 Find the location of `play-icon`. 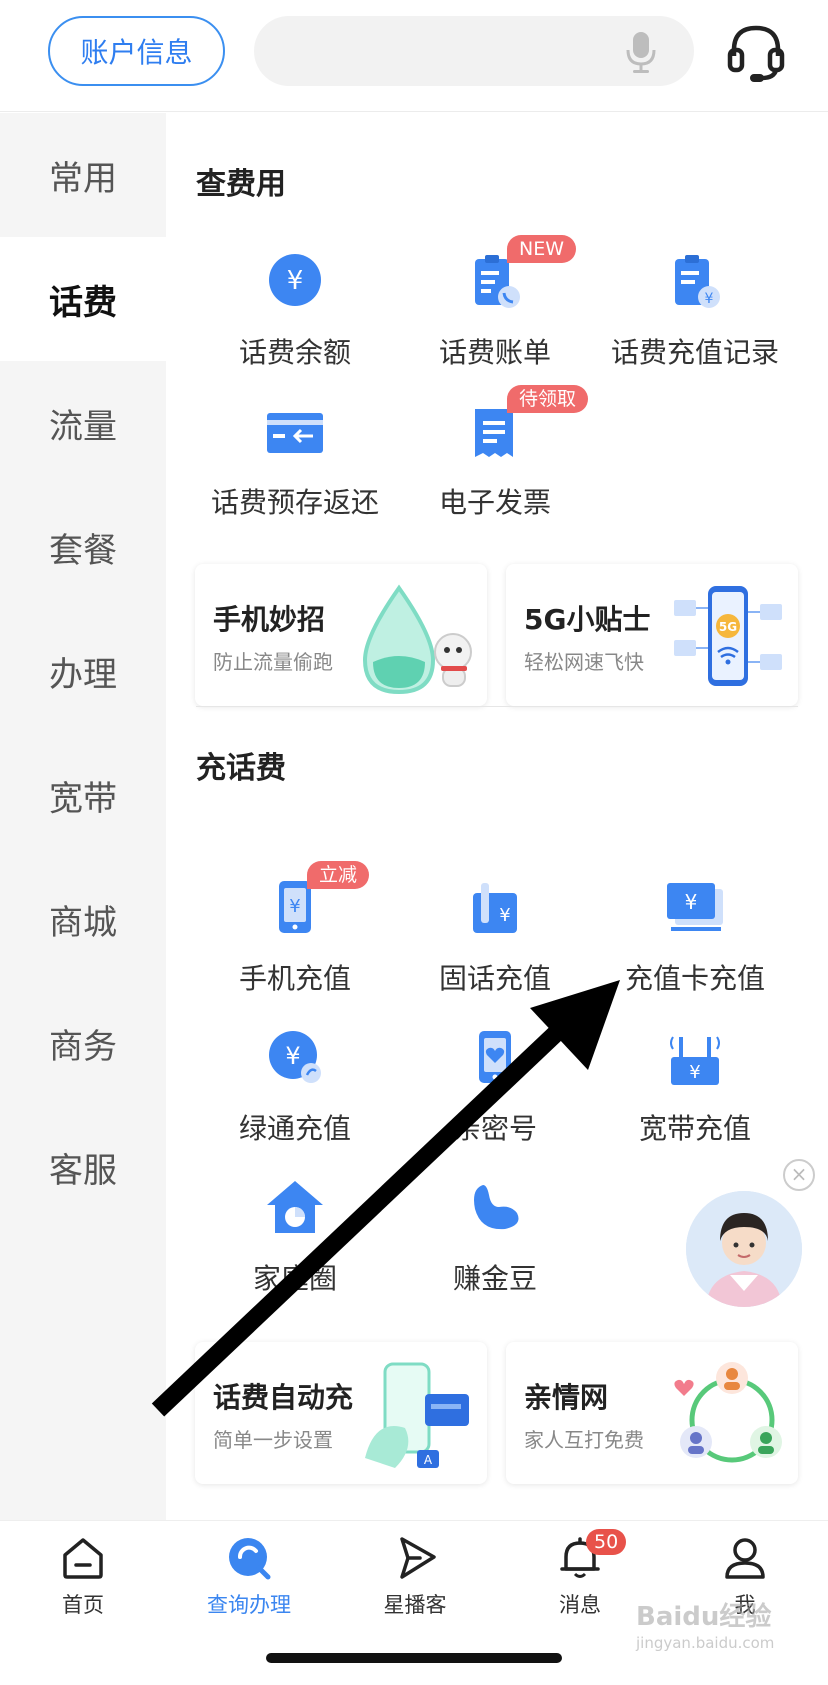

play-icon is located at coordinates (418, 1558).